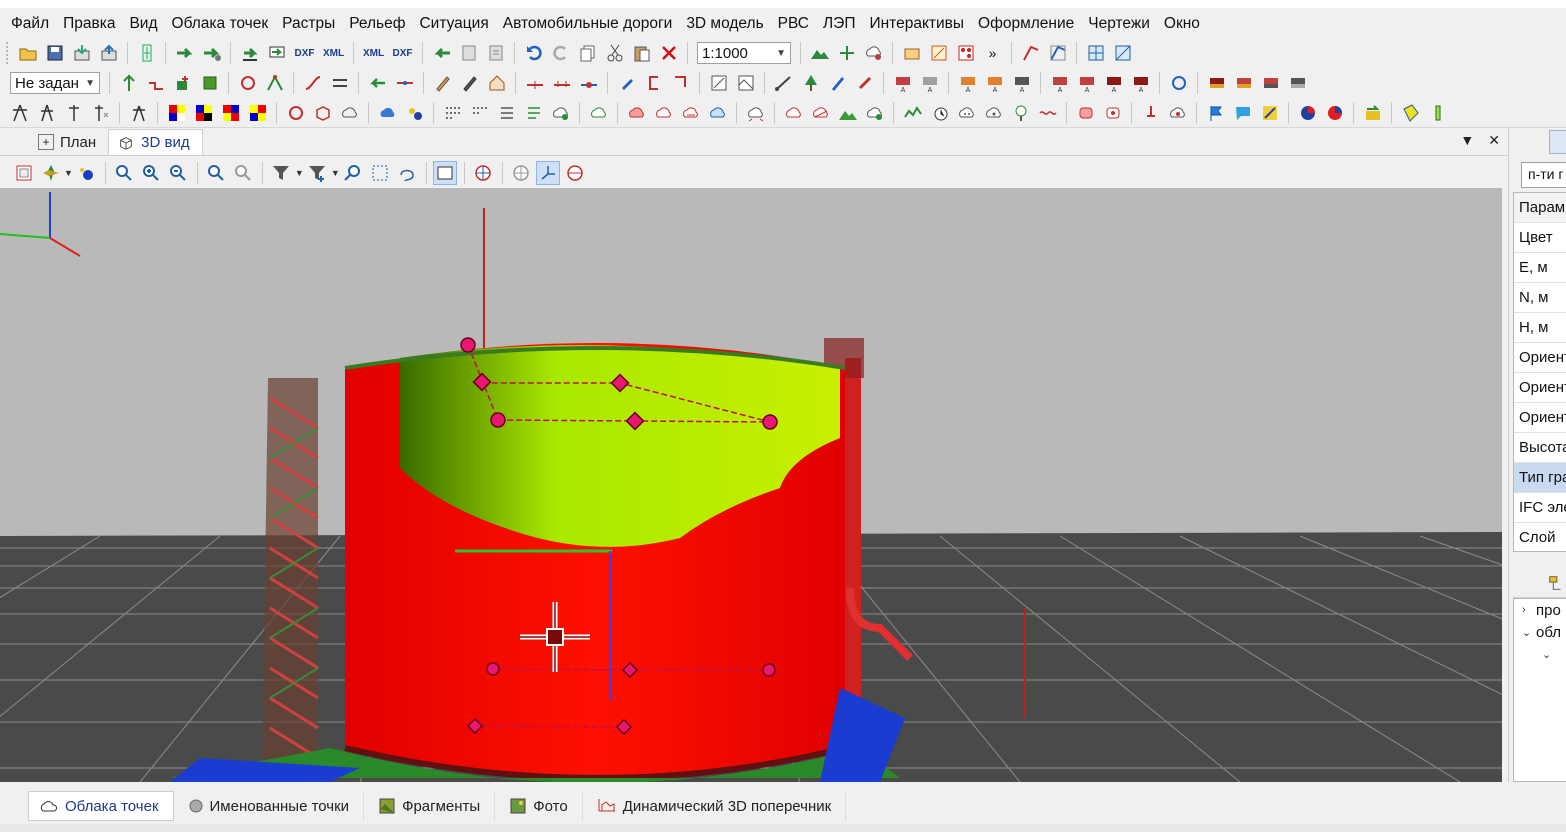 The width and height of the screenshot is (1566, 832). Describe the element at coordinates (718, 113) in the screenshot. I see `cloud-blue-b-icon` at that location.